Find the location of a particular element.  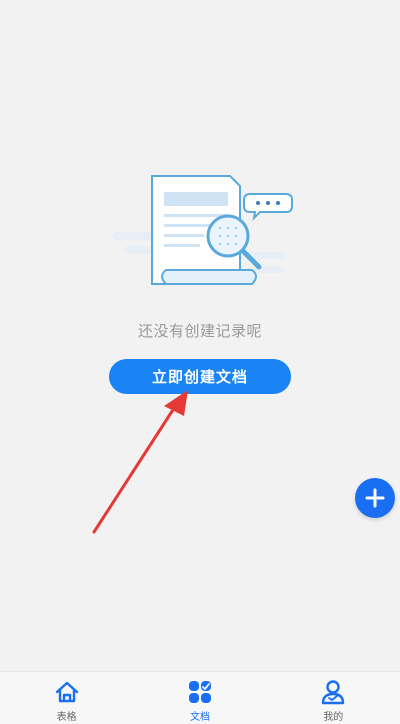

tab-table-label: 表格 is located at coordinates (66, 717).